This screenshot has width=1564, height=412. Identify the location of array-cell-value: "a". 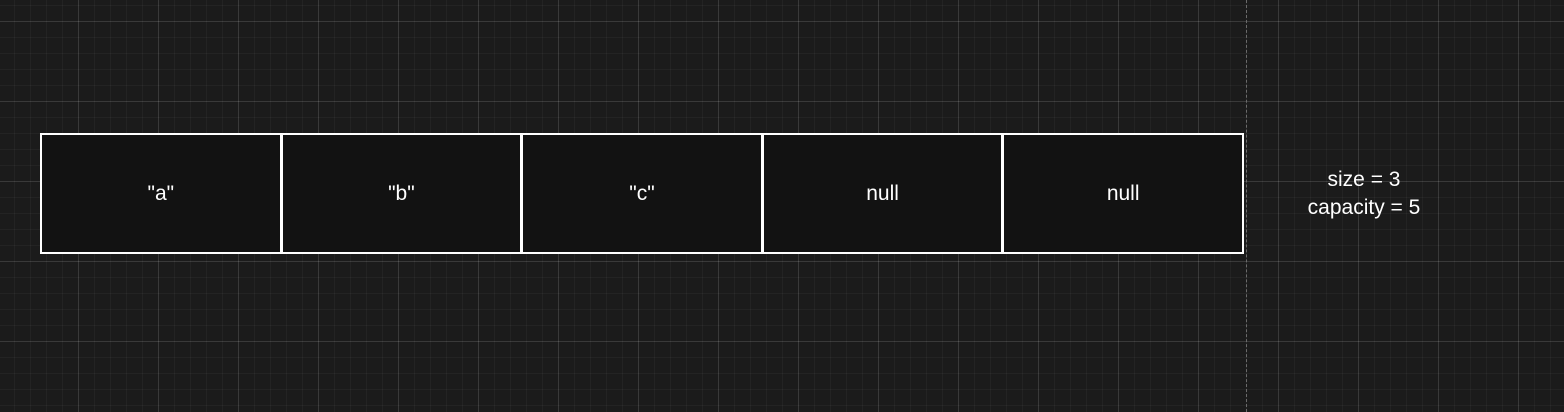
(161, 193).